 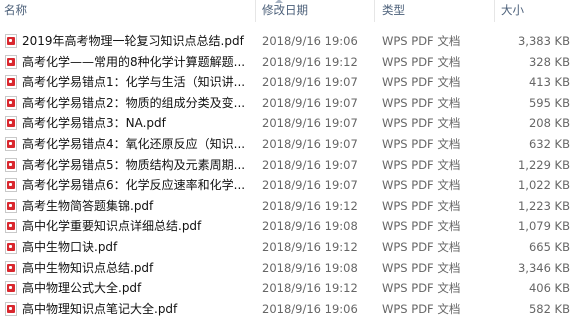 What do you see at coordinates (15, 11) in the screenshot?
I see `column-header-name: 名称` at bounding box center [15, 11].